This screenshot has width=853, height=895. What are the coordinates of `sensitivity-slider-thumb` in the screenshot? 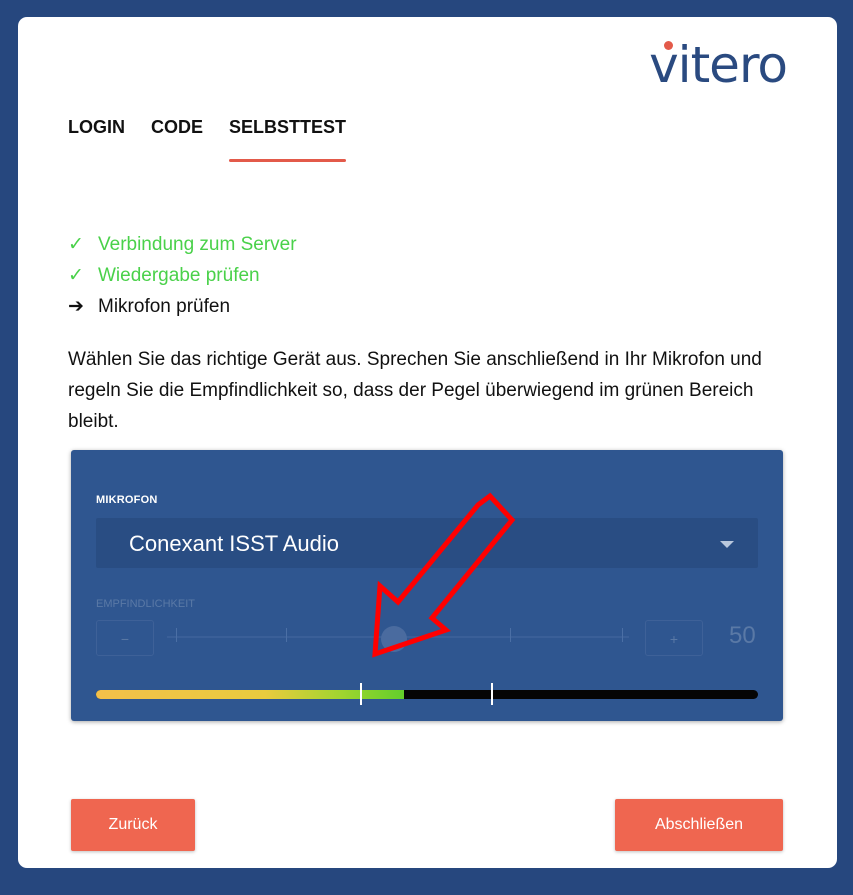 It's located at (394, 639).